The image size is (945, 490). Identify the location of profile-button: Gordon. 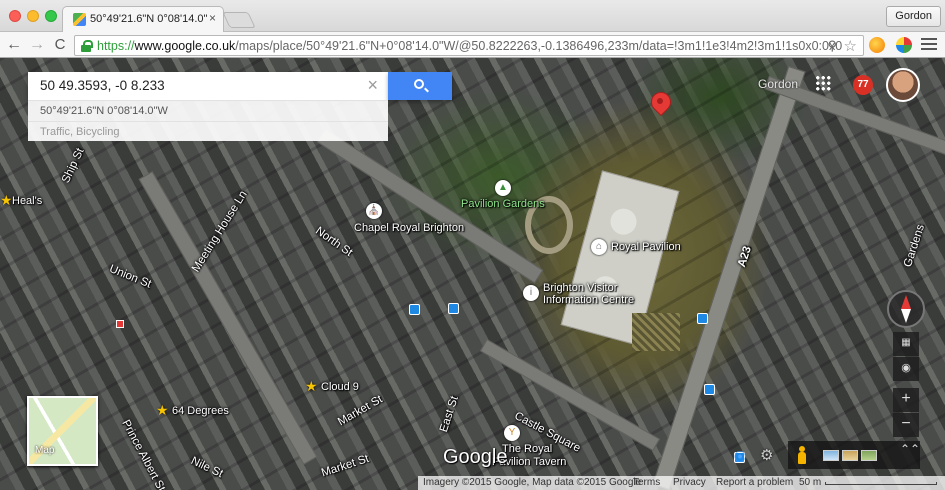
(913, 16).